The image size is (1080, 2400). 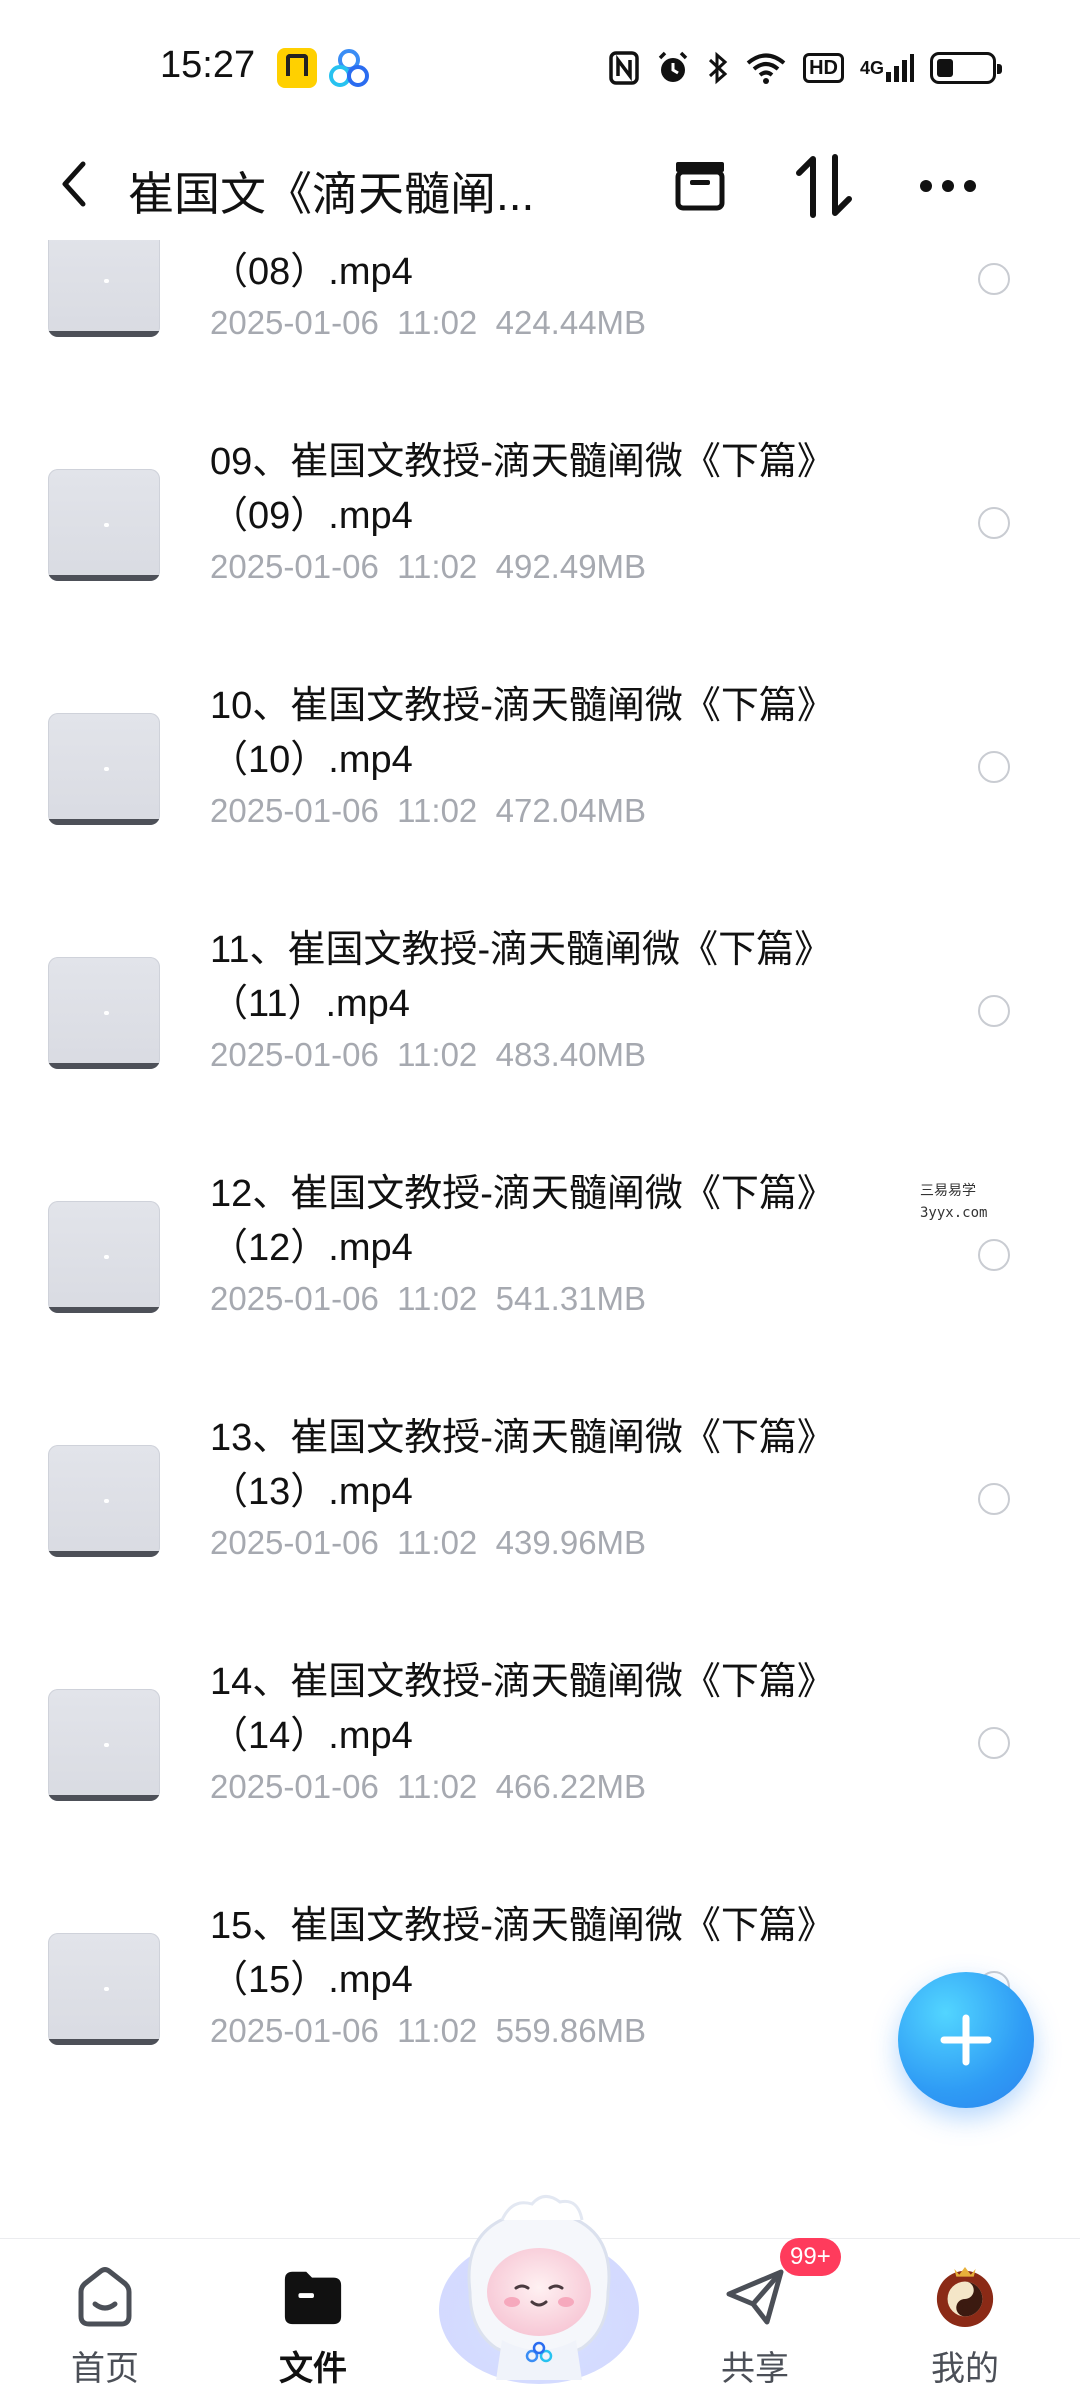 I want to click on file-meta: 2025-01-06 11:02 424.44MB, so click(x=428, y=323).